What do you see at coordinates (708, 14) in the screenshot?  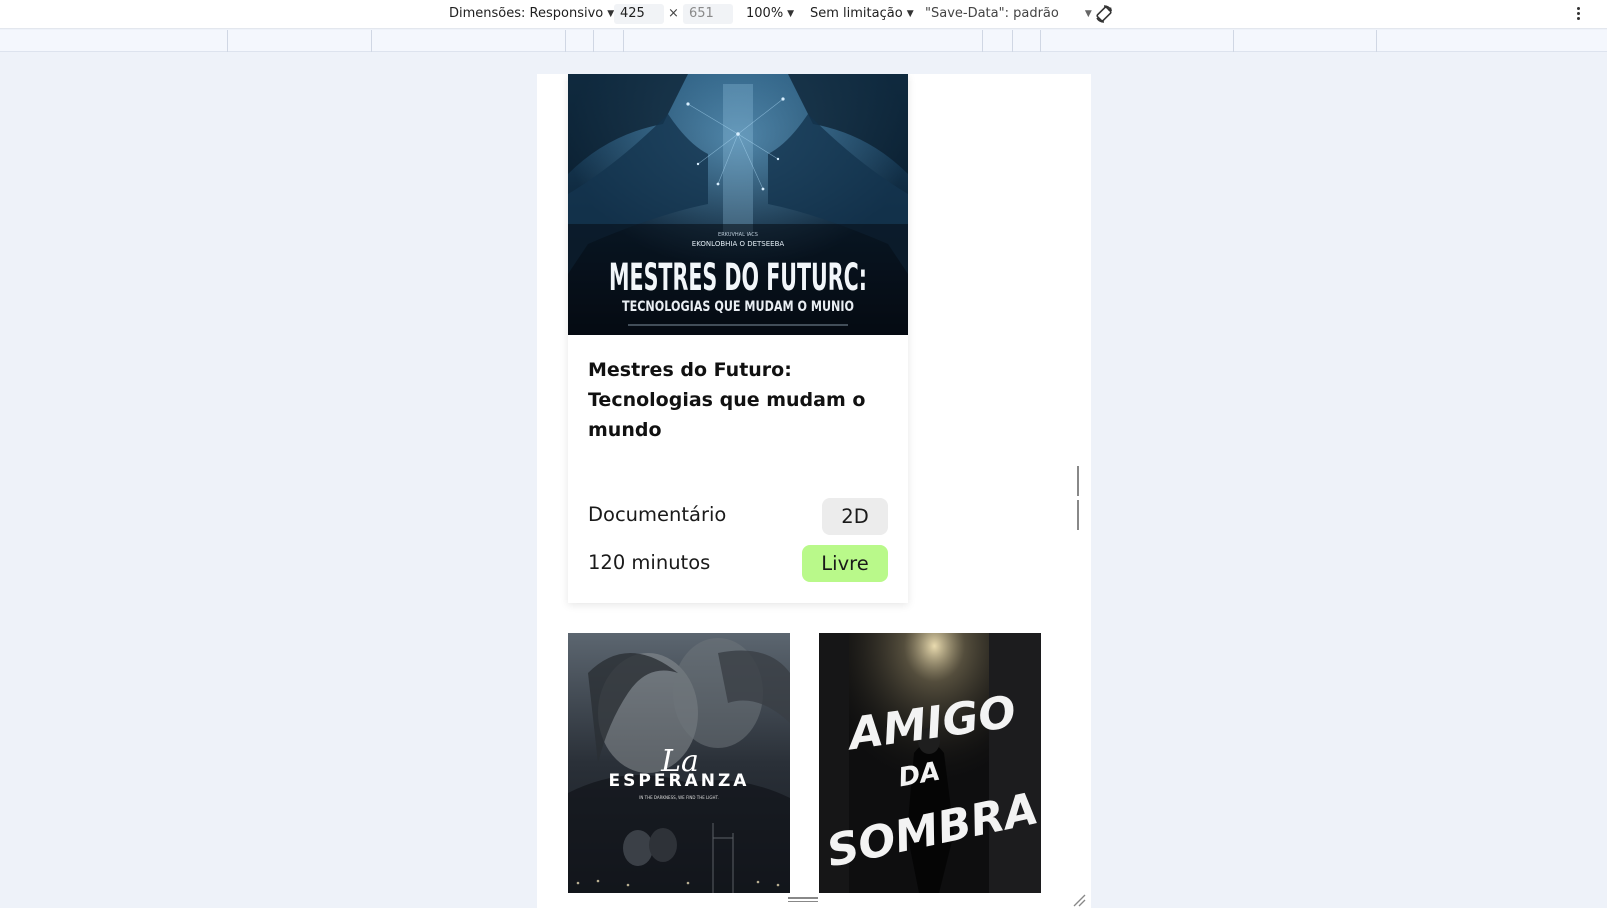 I see `height-input: 651` at bounding box center [708, 14].